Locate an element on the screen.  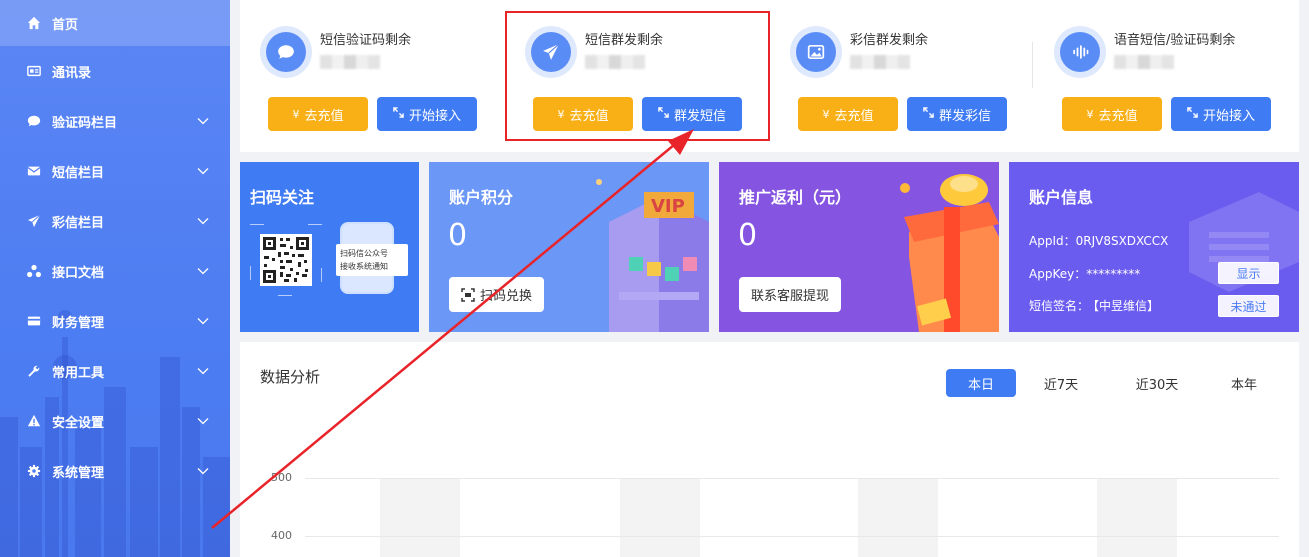
action-label: 群发彩信 is located at coordinates (964, 116).